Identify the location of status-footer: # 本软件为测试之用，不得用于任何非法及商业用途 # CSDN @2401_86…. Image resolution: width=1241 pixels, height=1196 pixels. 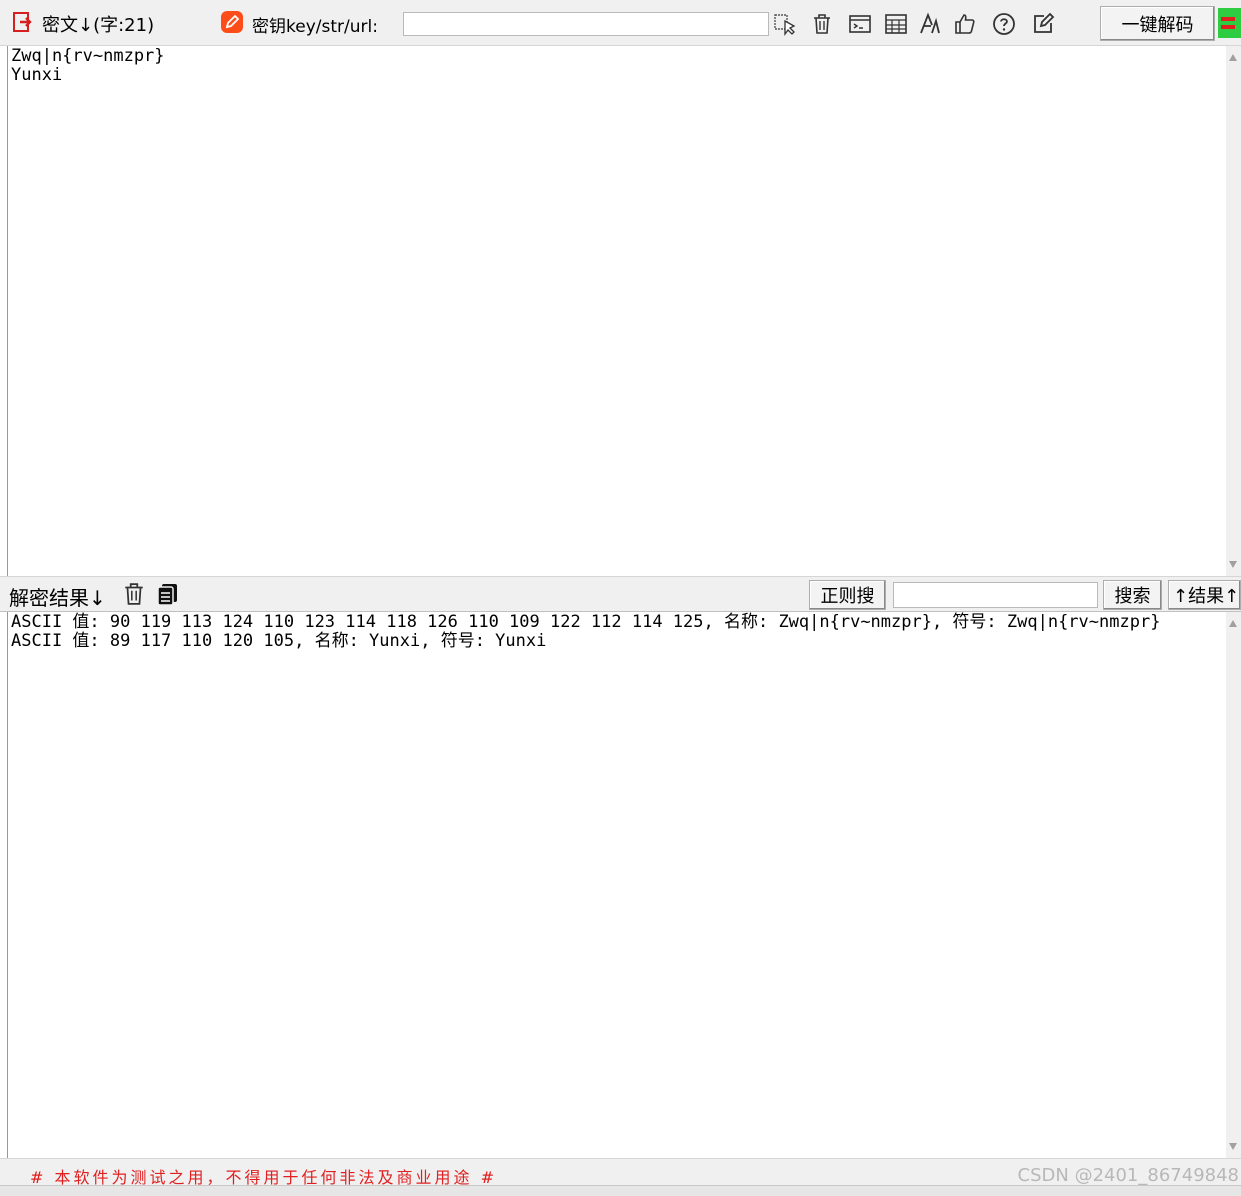
(620, 1177).